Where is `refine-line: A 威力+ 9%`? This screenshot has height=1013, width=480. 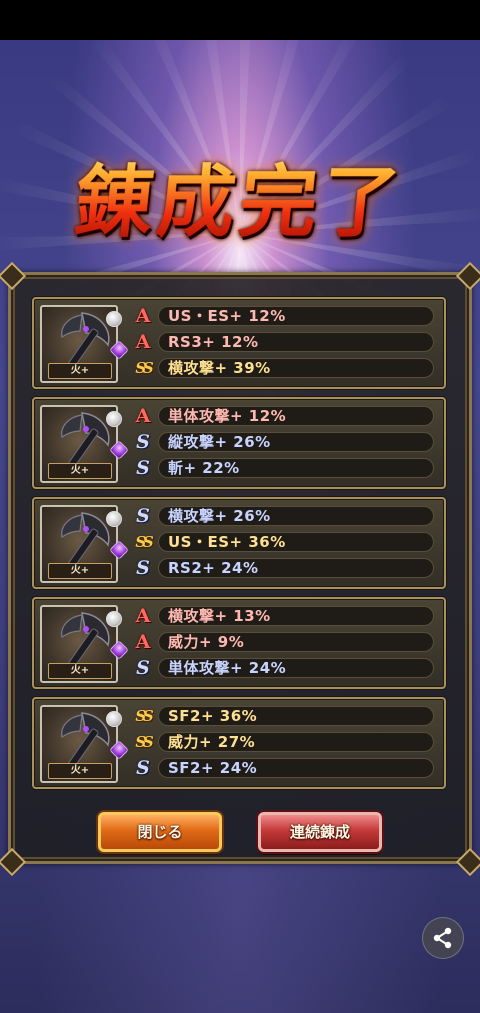 refine-line: A 威力+ 9% is located at coordinates (281, 642).